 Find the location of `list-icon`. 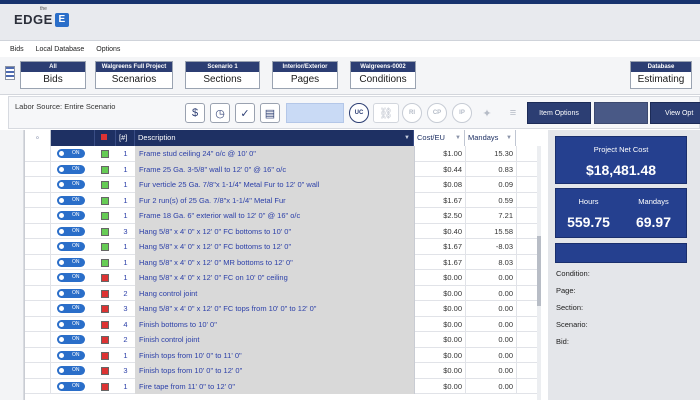

list-icon is located at coordinates (10, 73).